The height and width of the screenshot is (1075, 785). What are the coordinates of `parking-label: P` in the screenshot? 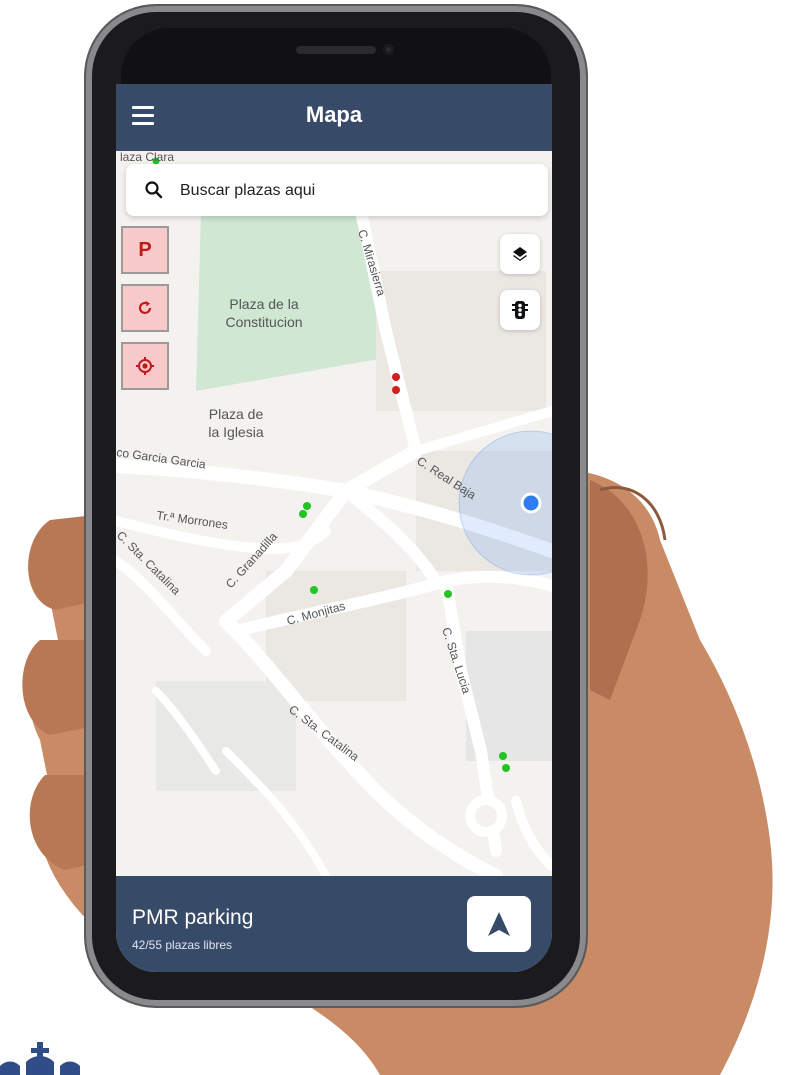 It's located at (145, 249).